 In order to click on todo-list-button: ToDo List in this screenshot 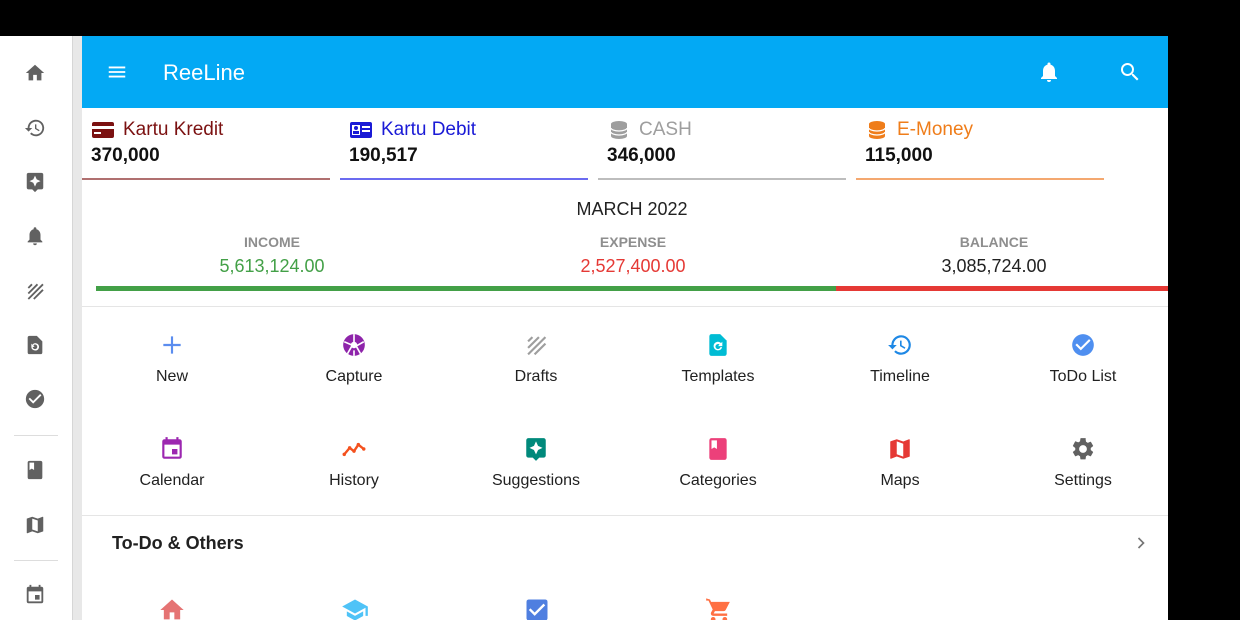, I will do `click(1080, 372)`.